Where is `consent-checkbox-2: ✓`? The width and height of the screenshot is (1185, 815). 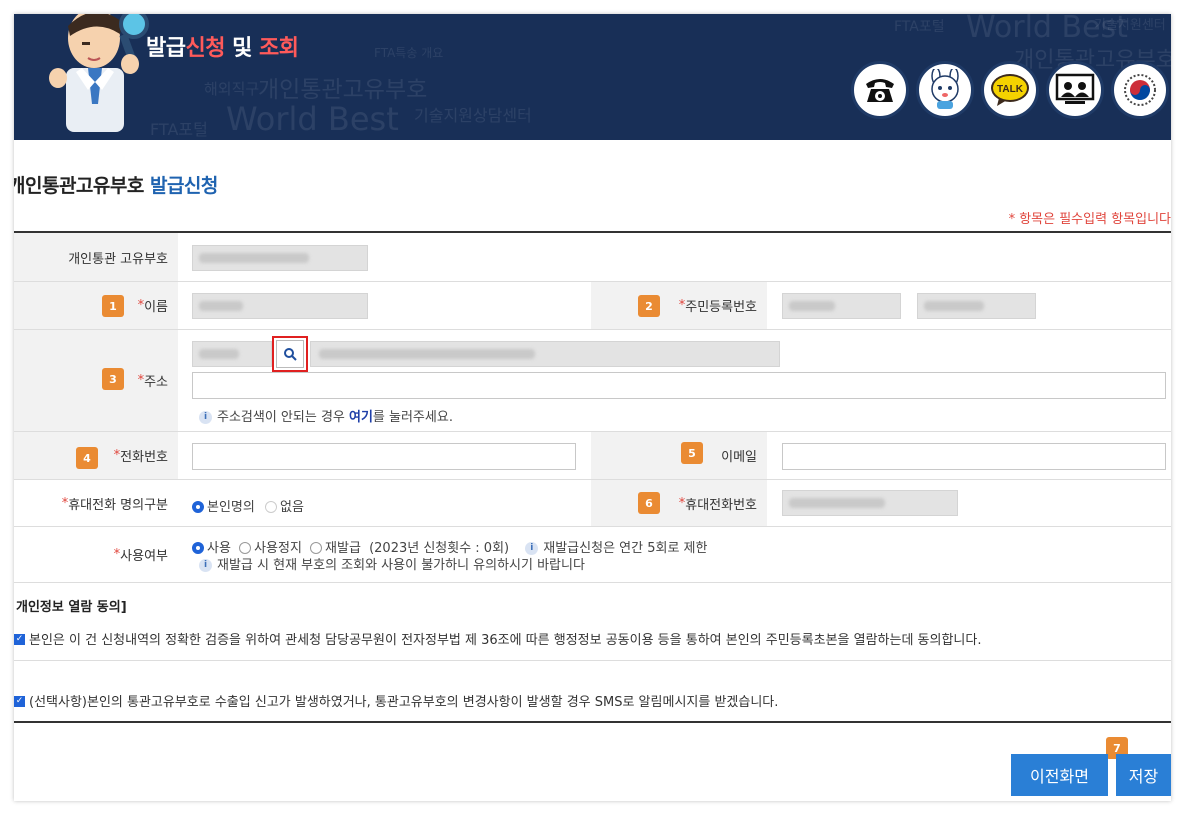 consent-checkbox-2: ✓ is located at coordinates (19, 701).